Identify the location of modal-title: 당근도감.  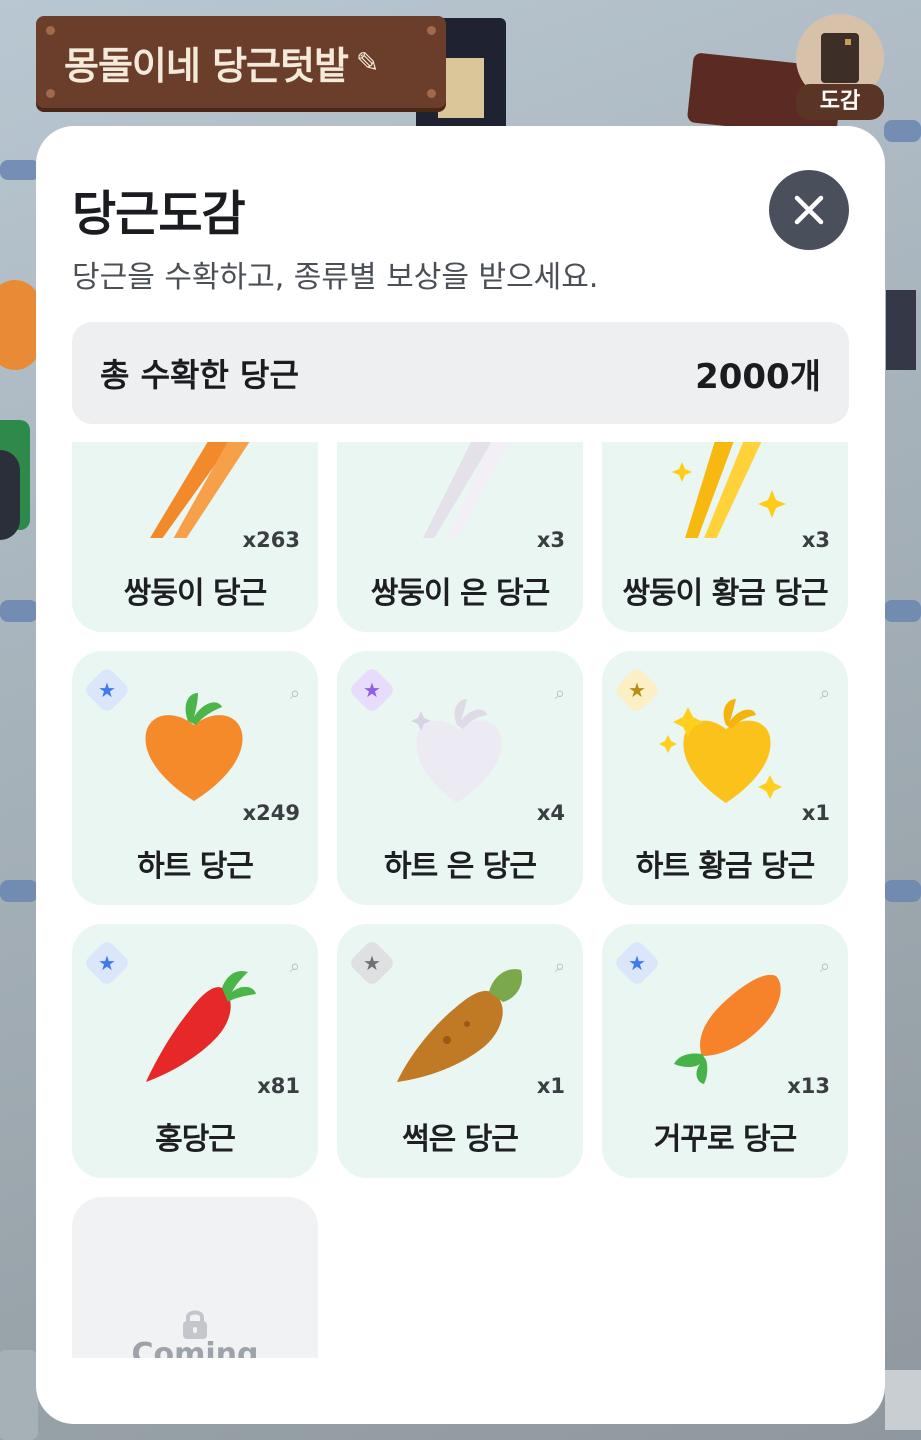
(159, 214).